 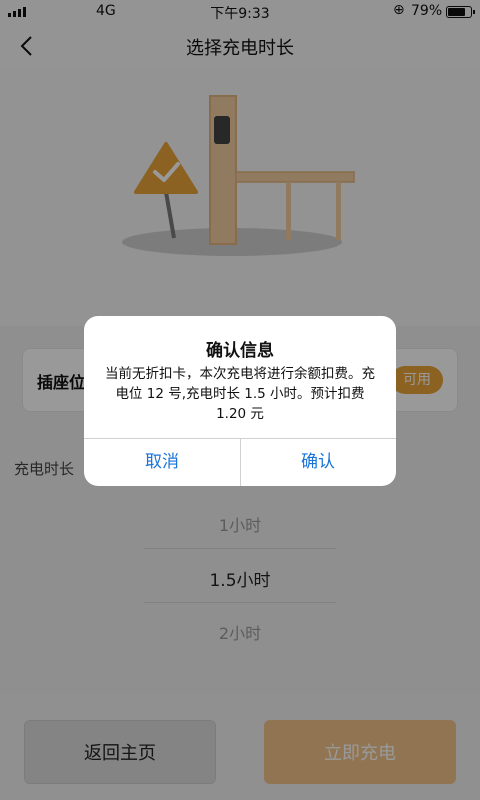 What do you see at coordinates (318, 462) in the screenshot?
I see `confirm-button: 确认` at bounding box center [318, 462].